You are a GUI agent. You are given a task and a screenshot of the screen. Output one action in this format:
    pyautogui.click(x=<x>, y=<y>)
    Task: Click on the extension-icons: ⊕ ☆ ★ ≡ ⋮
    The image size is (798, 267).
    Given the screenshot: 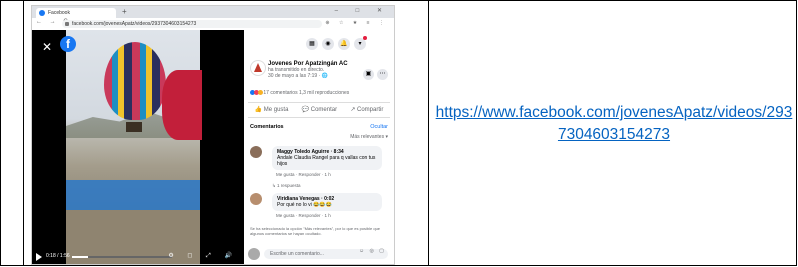 What is the action you would take?
    pyautogui.click(x=356, y=23)
    